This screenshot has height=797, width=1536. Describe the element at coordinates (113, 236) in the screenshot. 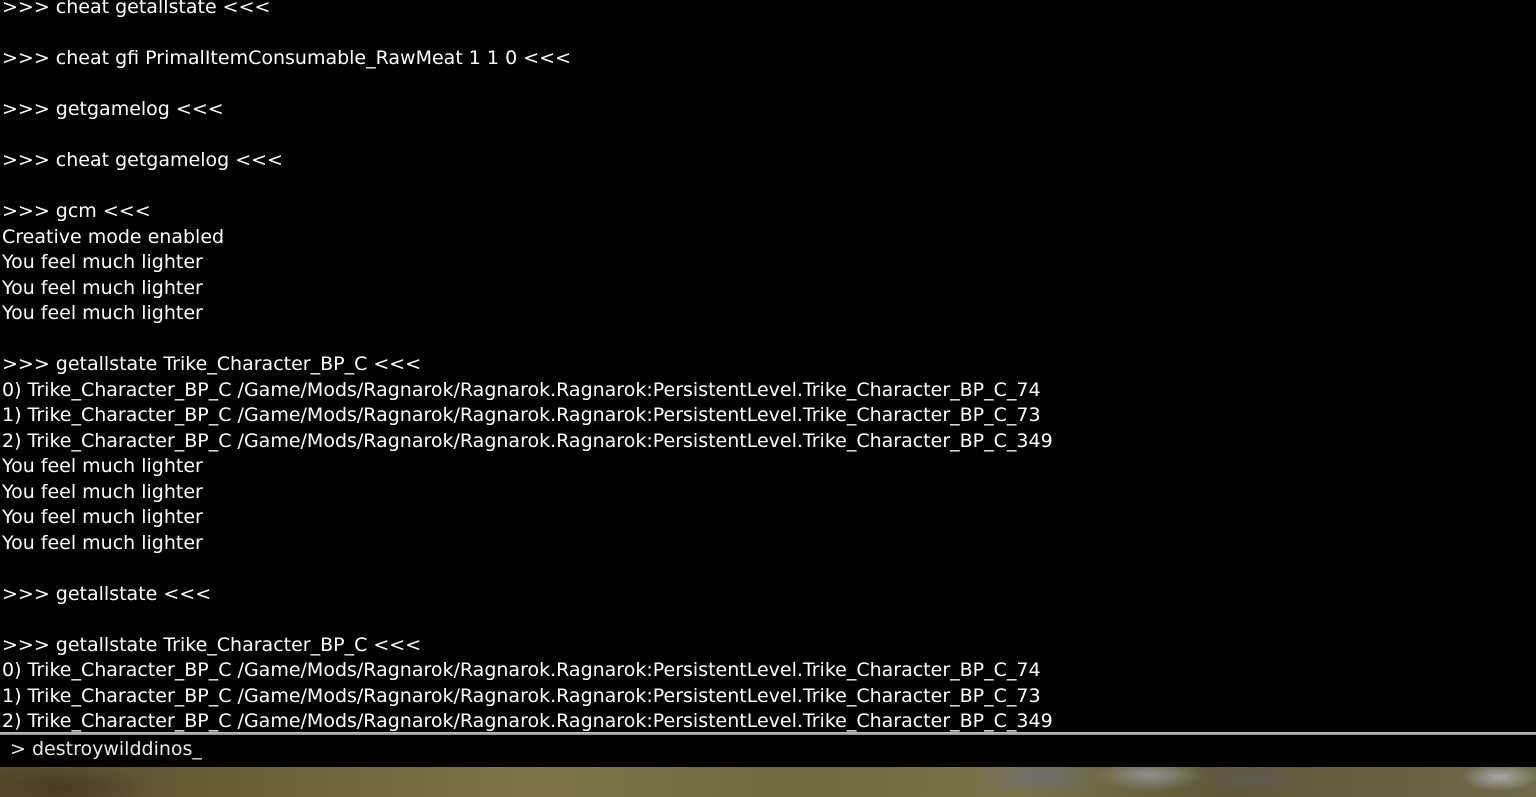

I see `console-output-line: Creative mode enabled` at that location.